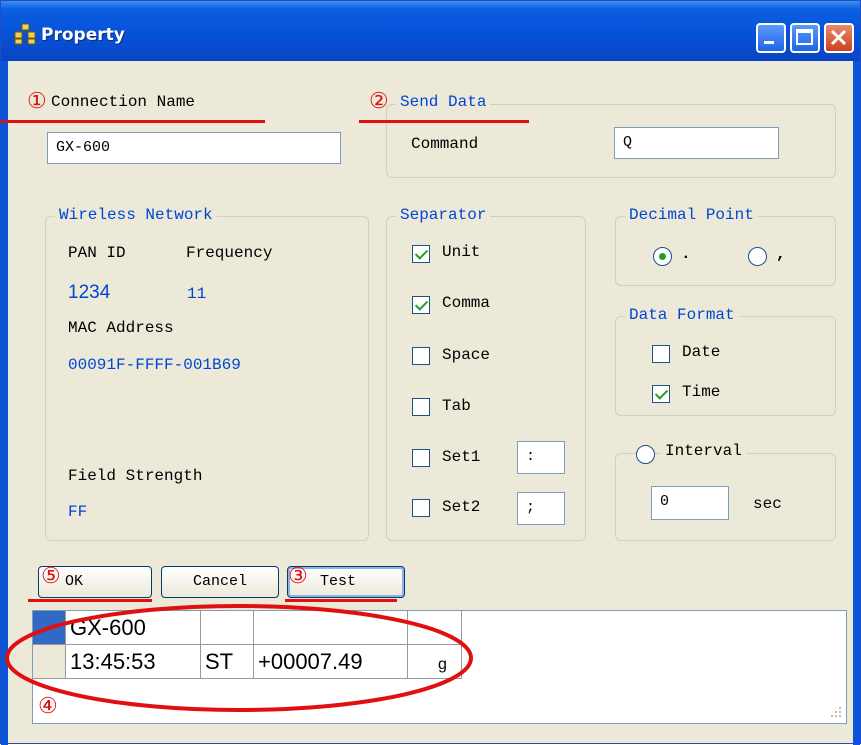  I want to click on send-data-legend: Send Data, so click(443, 102).